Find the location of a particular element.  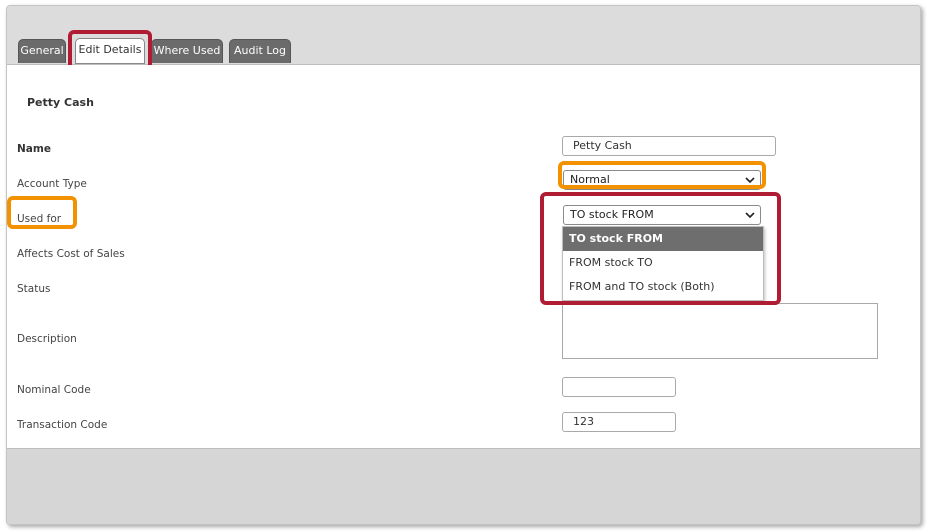

account-type-select: Normal is located at coordinates (662, 180).